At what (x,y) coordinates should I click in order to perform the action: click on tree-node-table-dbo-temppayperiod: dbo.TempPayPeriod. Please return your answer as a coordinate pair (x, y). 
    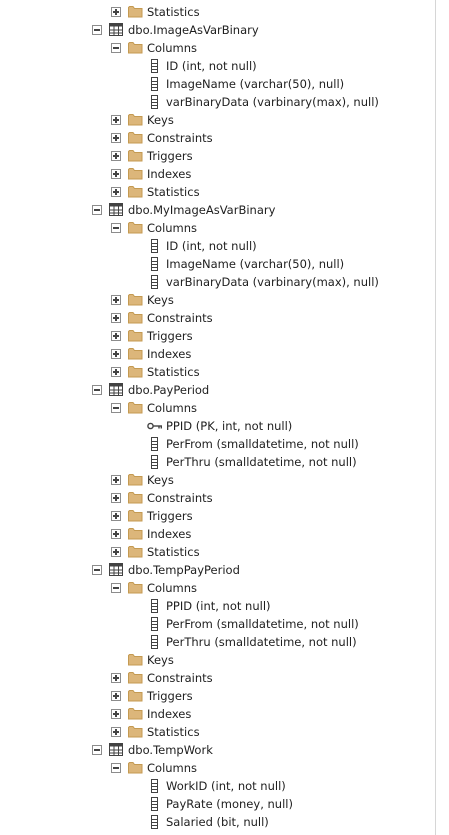
    Looking at the image, I should click on (218, 570).